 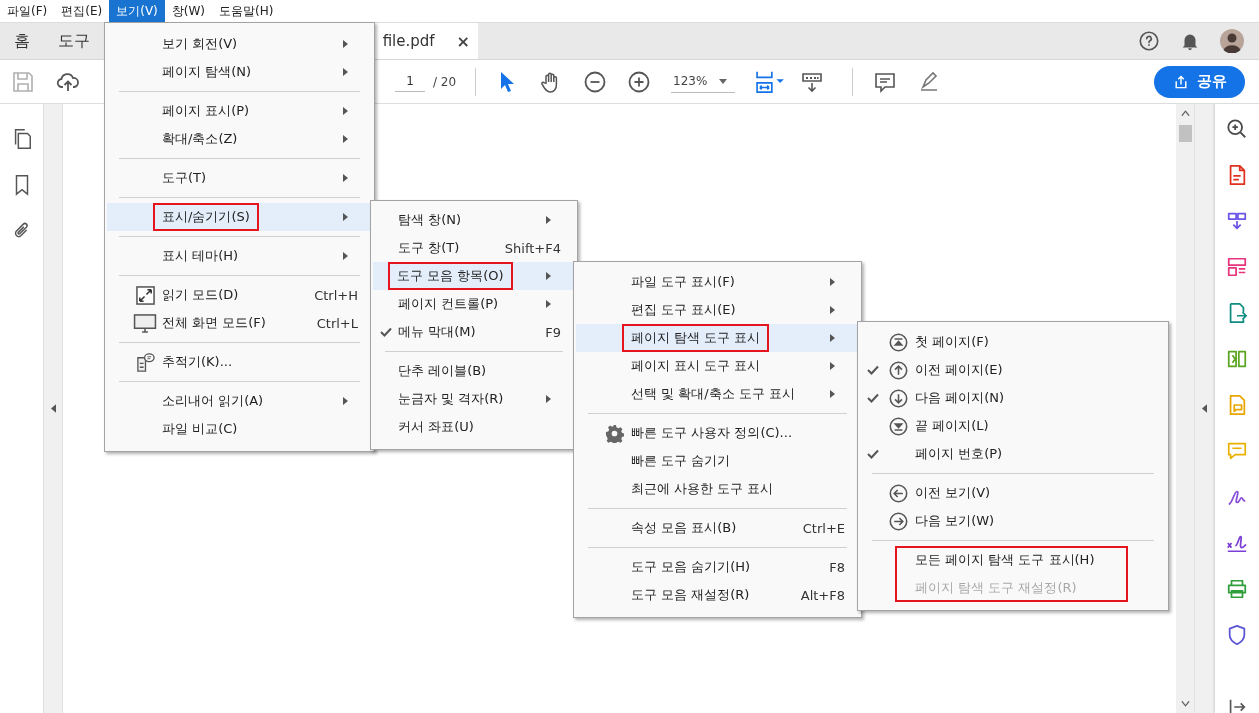 What do you see at coordinates (463, 41) in the screenshot?
I see `close-tab-button: ×` at bounding box center [463, 41].